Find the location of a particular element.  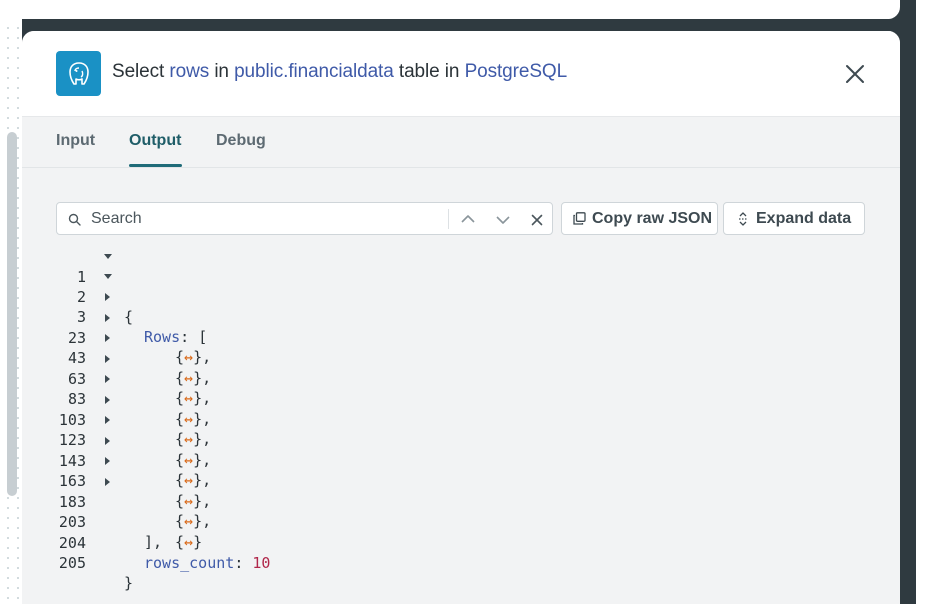

json-line: 203 ], is located at coordinates (92, 521).